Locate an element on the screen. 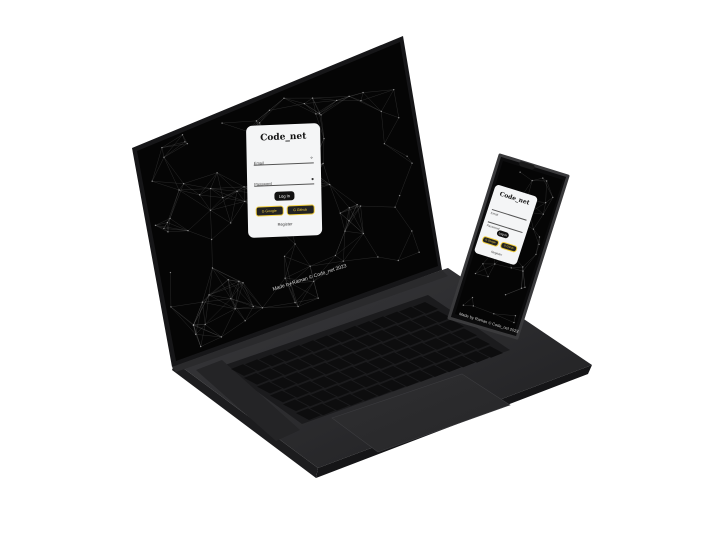 This screenshot has height=540, width=720. password-label: Password is located at coordinates (493, 227).